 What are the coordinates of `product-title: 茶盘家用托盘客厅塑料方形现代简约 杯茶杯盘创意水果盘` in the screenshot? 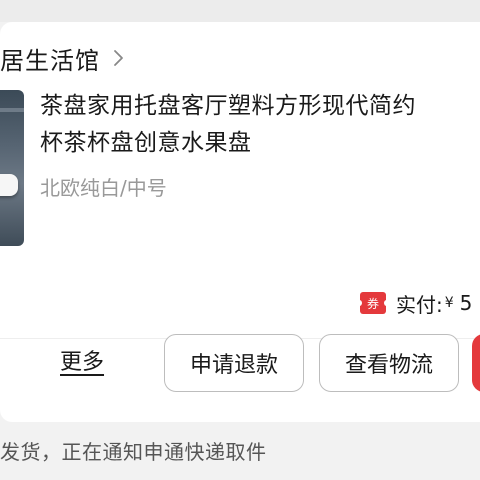 It's located at (260, 125).